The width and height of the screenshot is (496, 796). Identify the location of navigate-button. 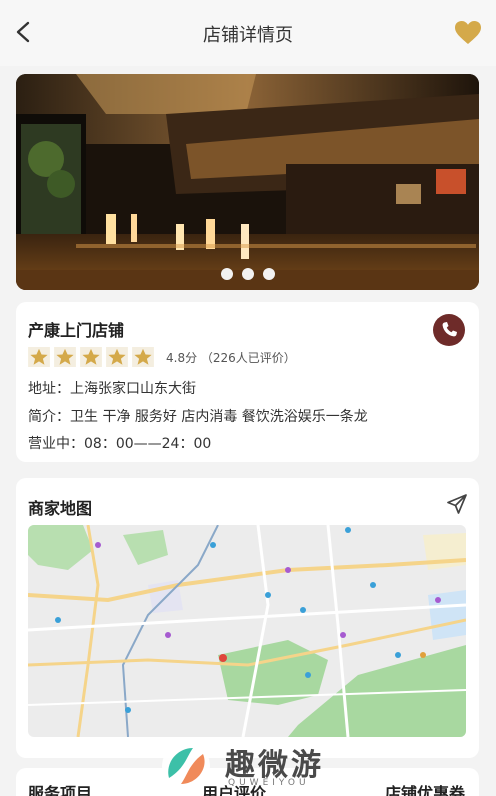
(457, 504).